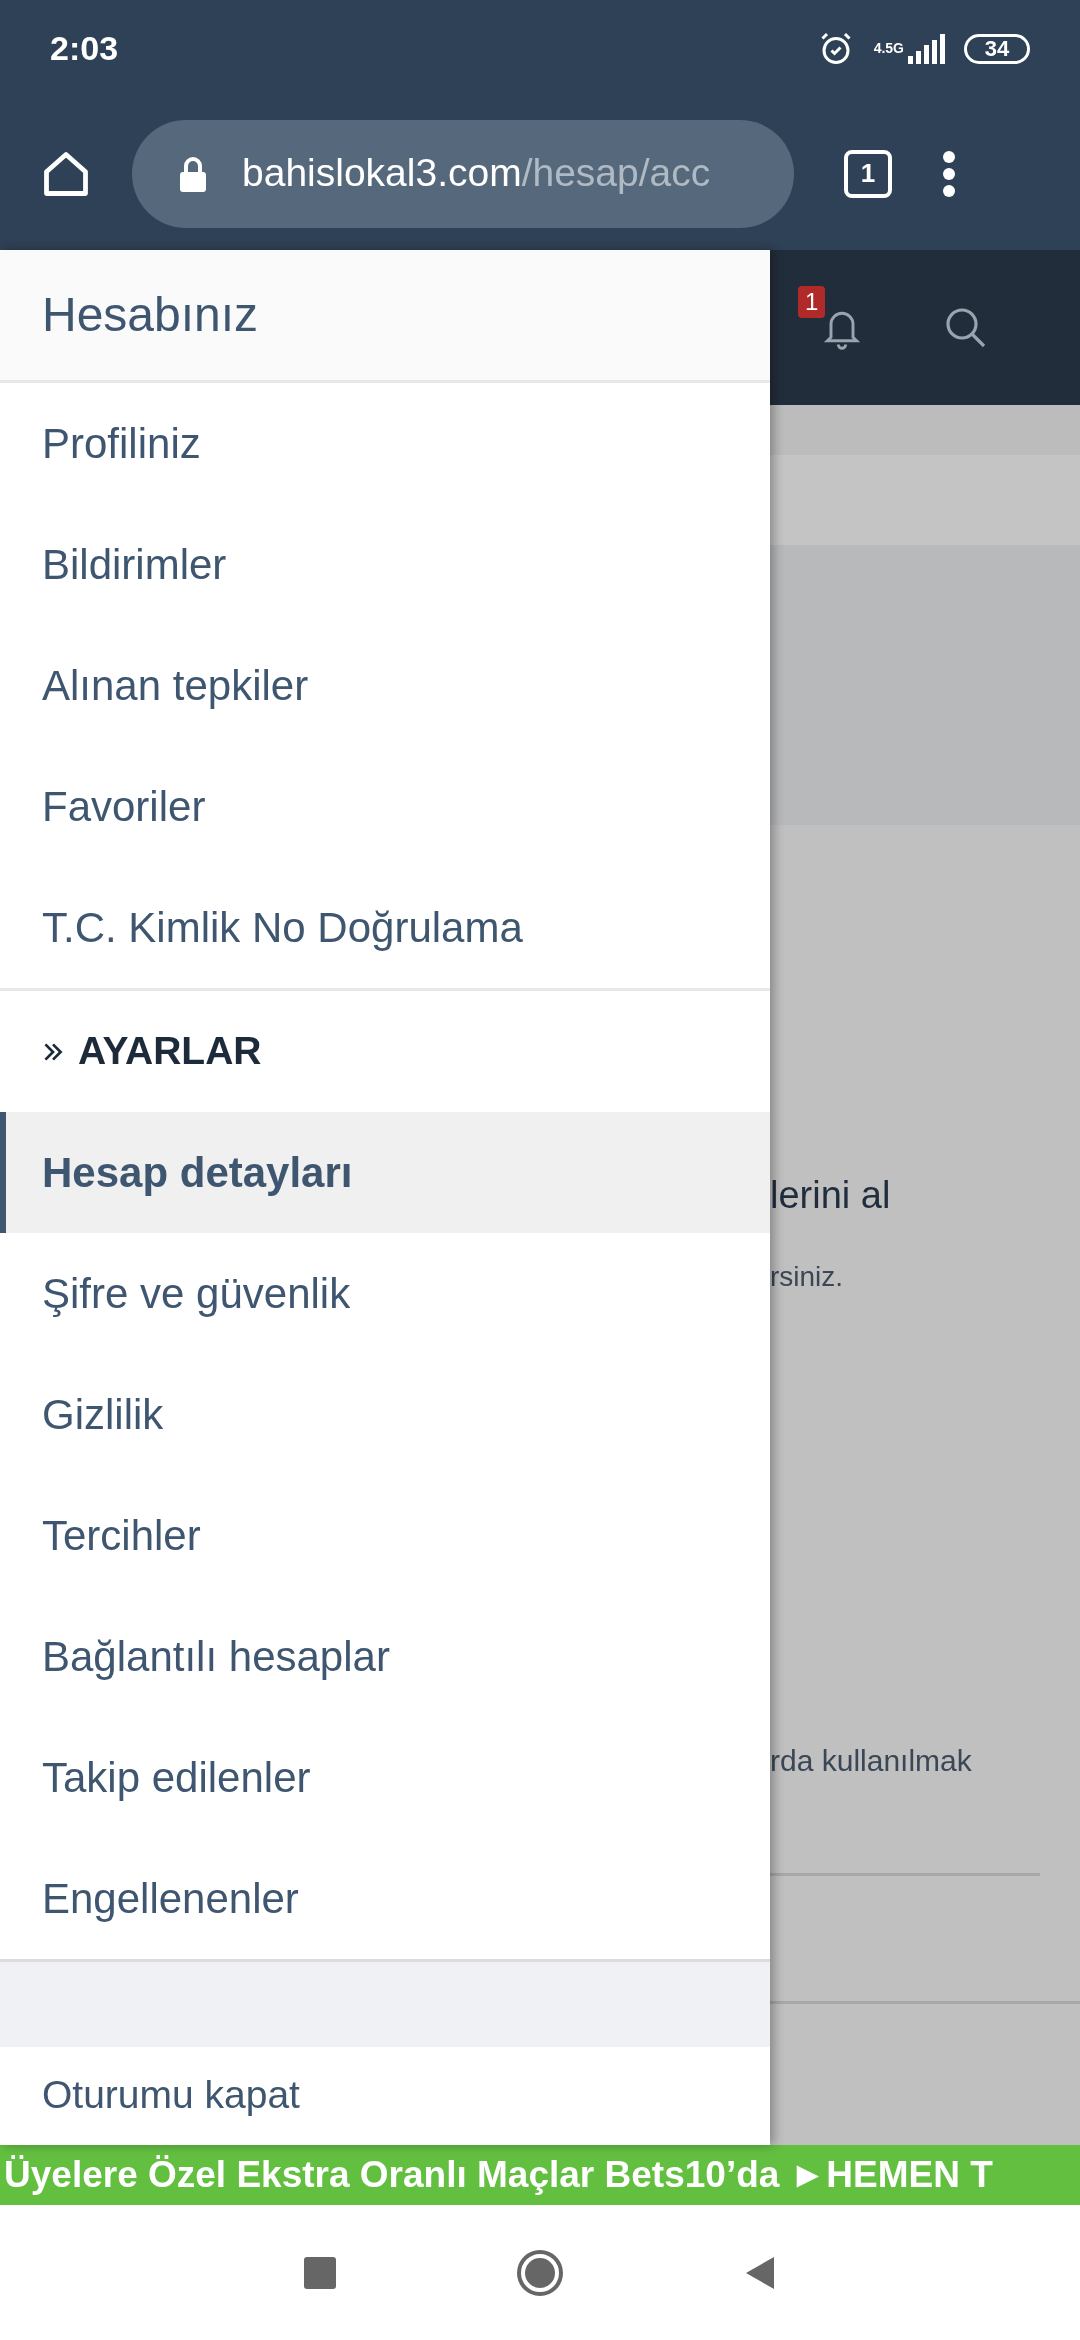 This screenshot has height=2340, width=1080. I want to click on tab-count-button: 1, so click(868, 173).